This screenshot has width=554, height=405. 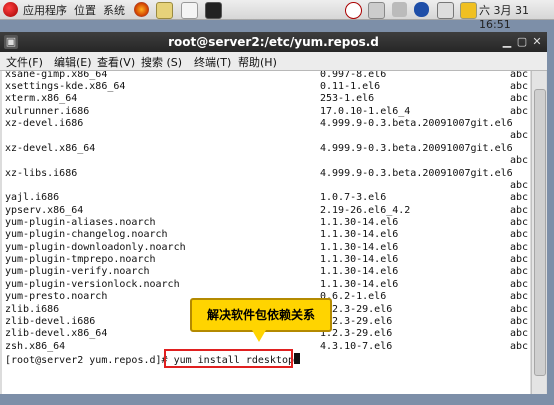 What do you see at coordinates (259, 336) in the screenshot?
I see `annotation-callout-pointer` at bounding box center [259, 336].